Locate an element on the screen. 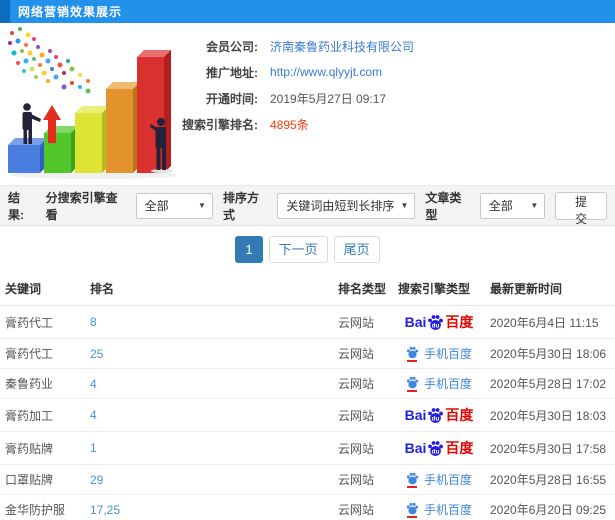  table-header-row: 关键词 排名 排名类型 搜索引擎类型 最新更新时间 is located at coordinates (307, 289).